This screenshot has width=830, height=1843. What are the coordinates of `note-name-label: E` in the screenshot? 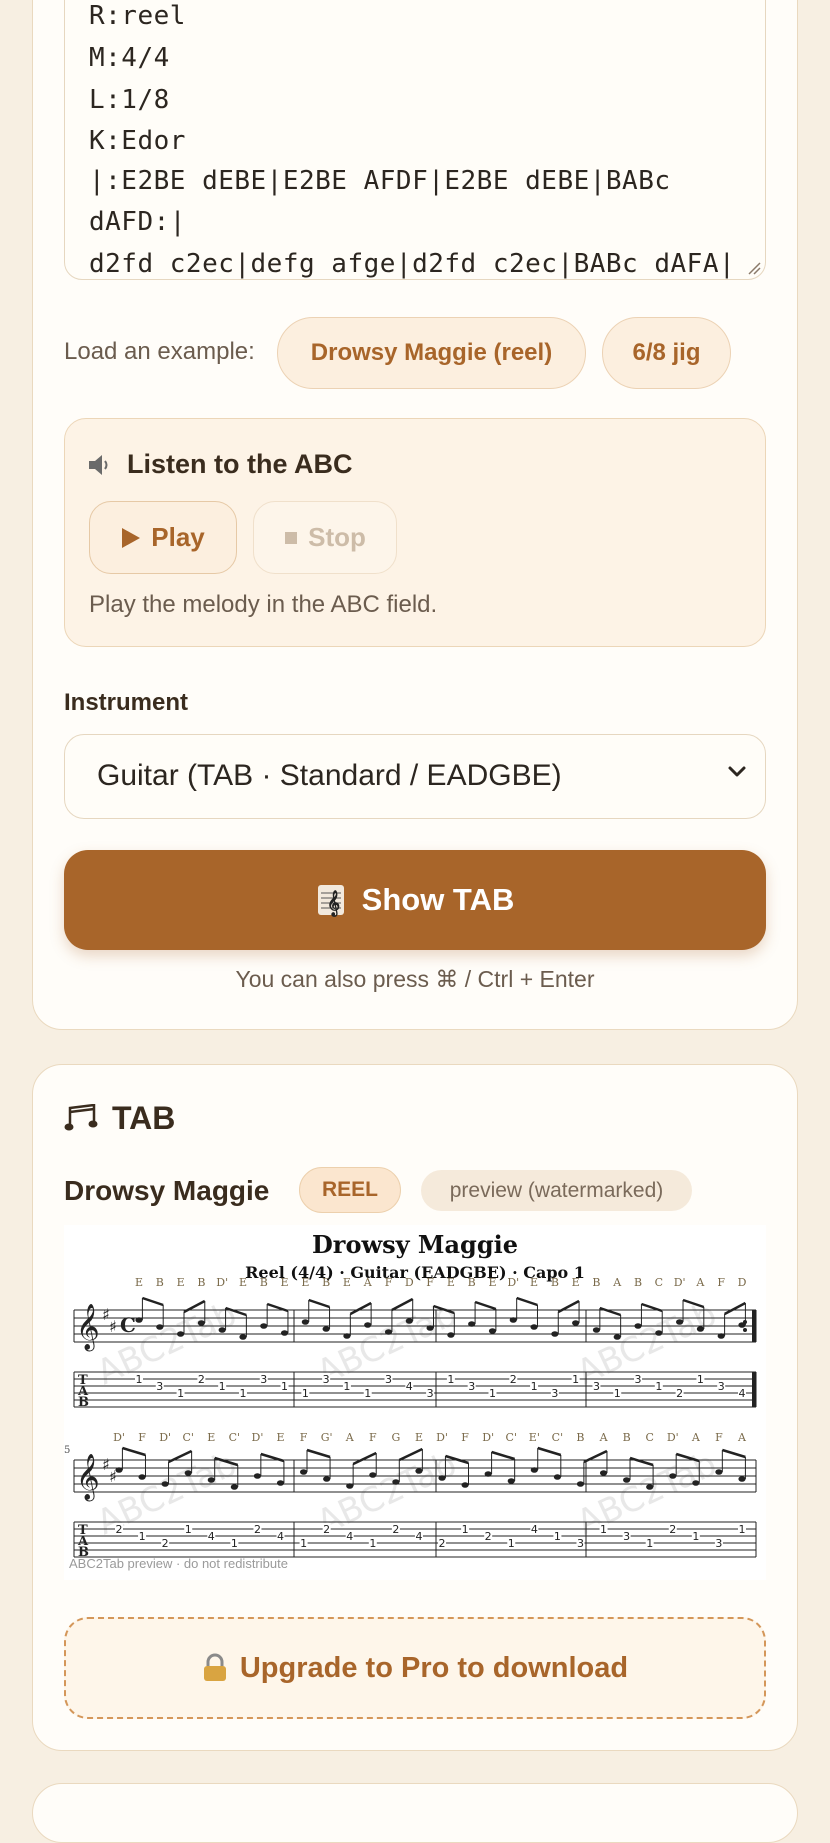 It's located at (419, 1437).